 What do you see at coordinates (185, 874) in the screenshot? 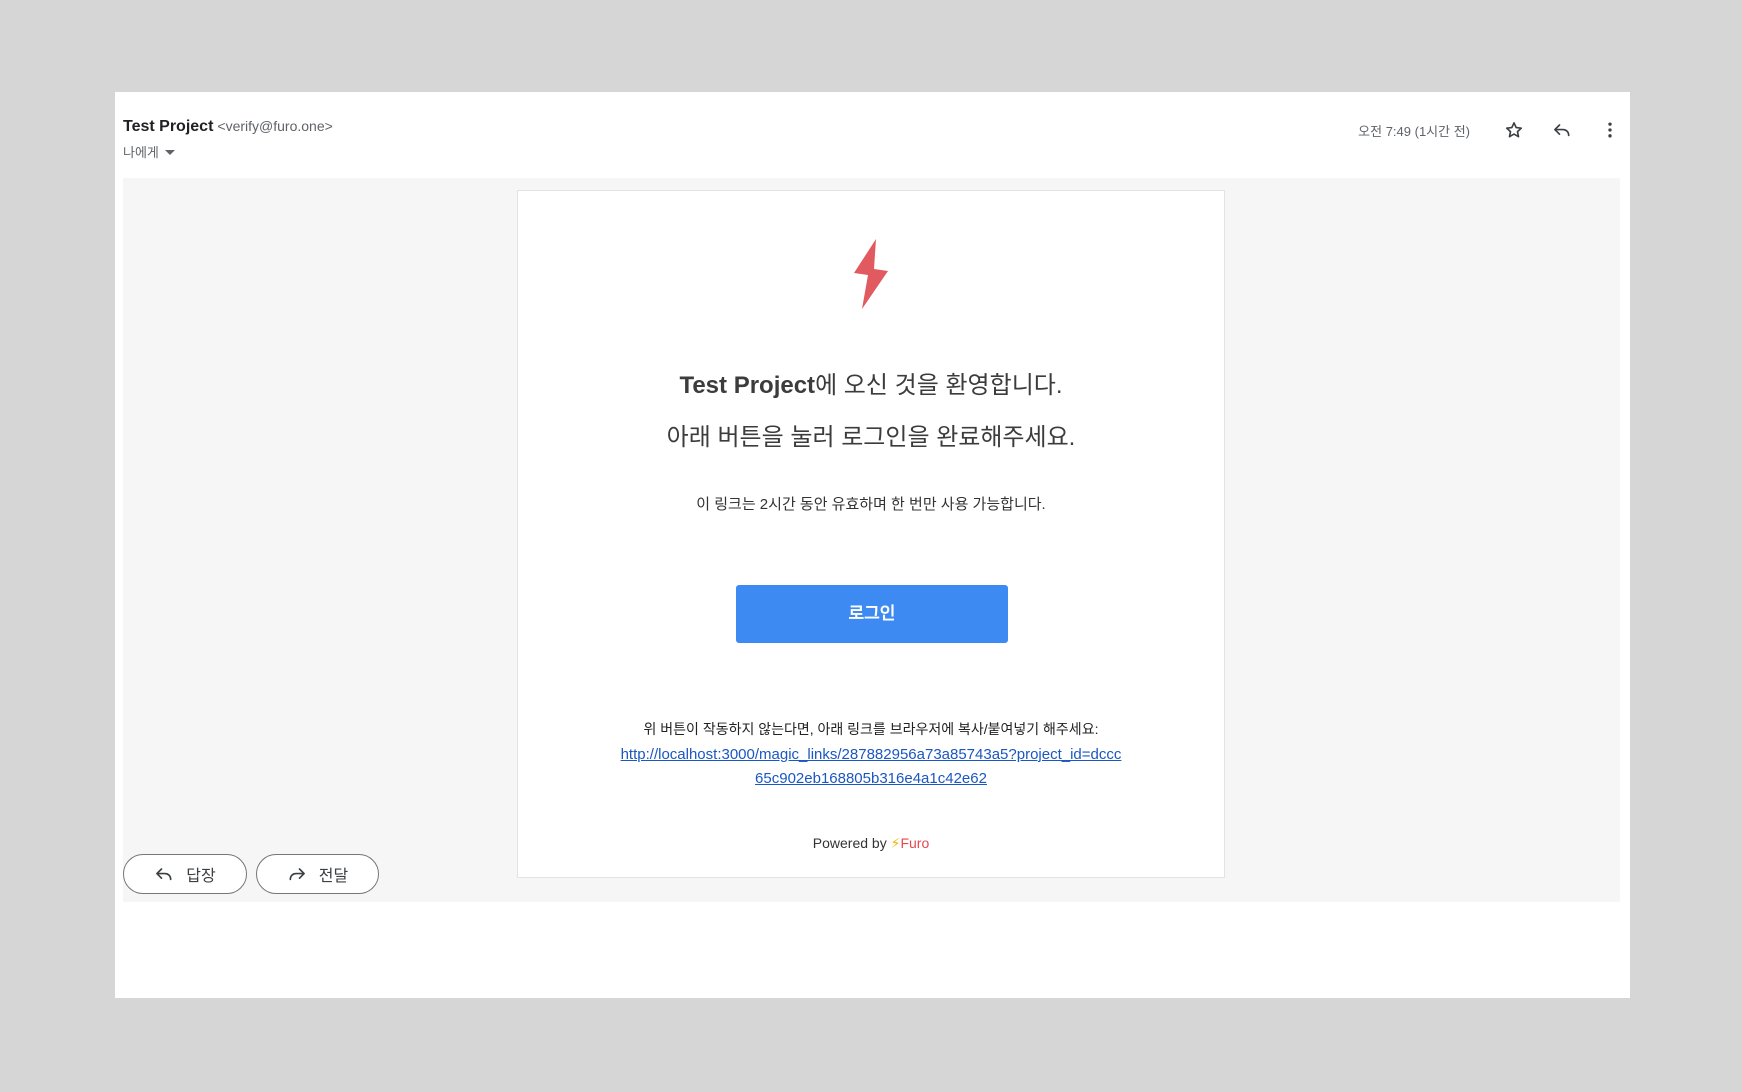
I see `reply-action-button: 답장` at bounding box center [185, 874].